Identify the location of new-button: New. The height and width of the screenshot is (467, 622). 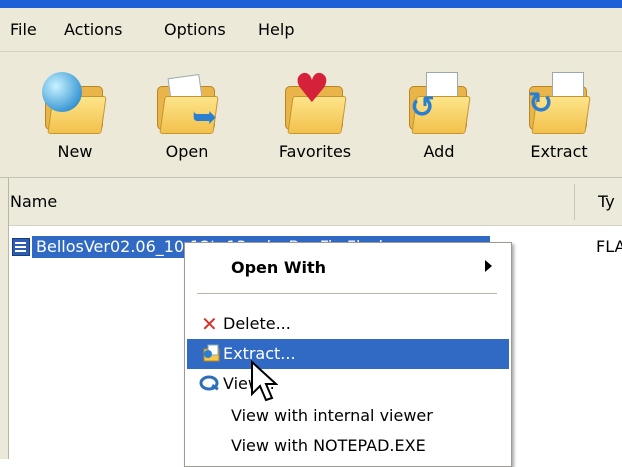
(75, 115).